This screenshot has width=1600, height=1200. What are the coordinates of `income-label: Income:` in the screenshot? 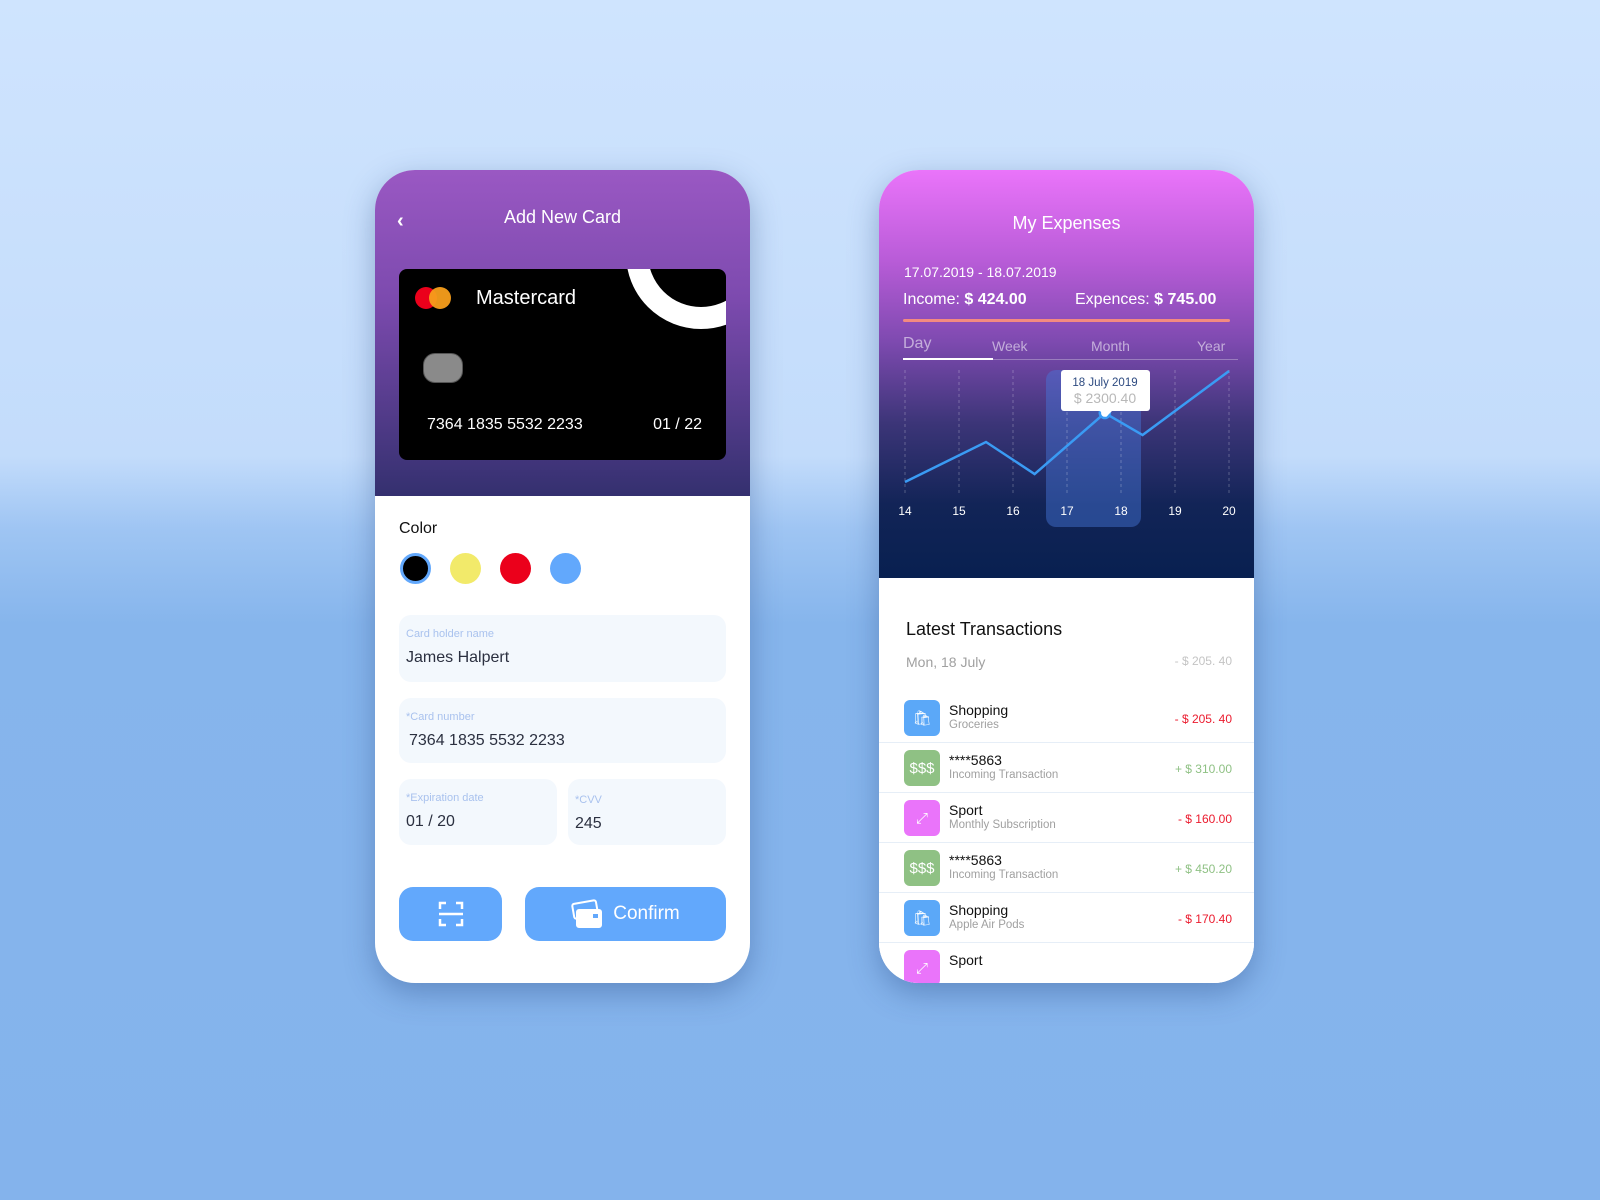 It's located at (931, 299).